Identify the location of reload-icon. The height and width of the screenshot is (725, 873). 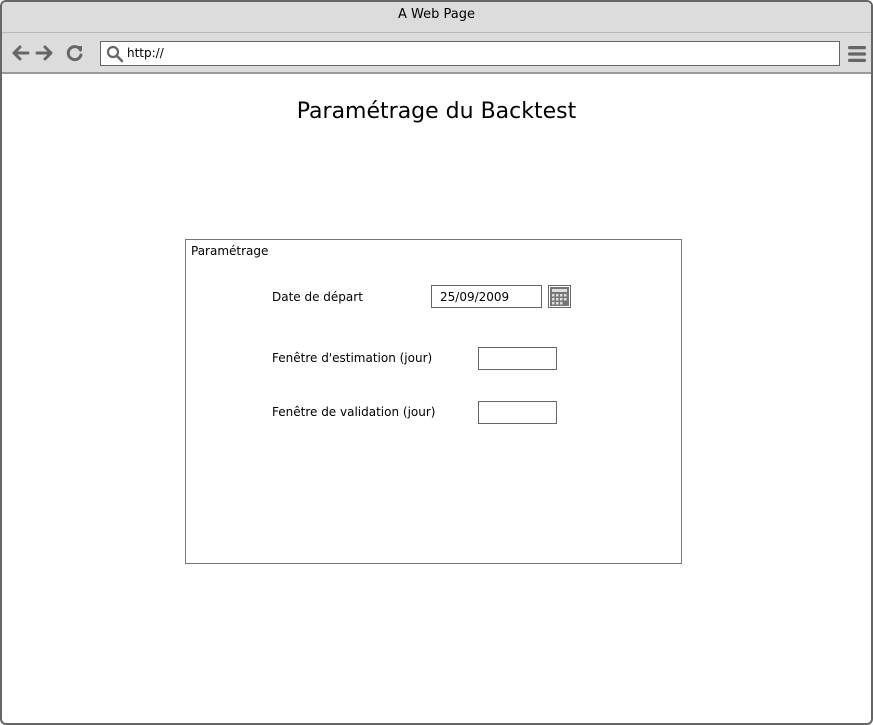
(75, 53).